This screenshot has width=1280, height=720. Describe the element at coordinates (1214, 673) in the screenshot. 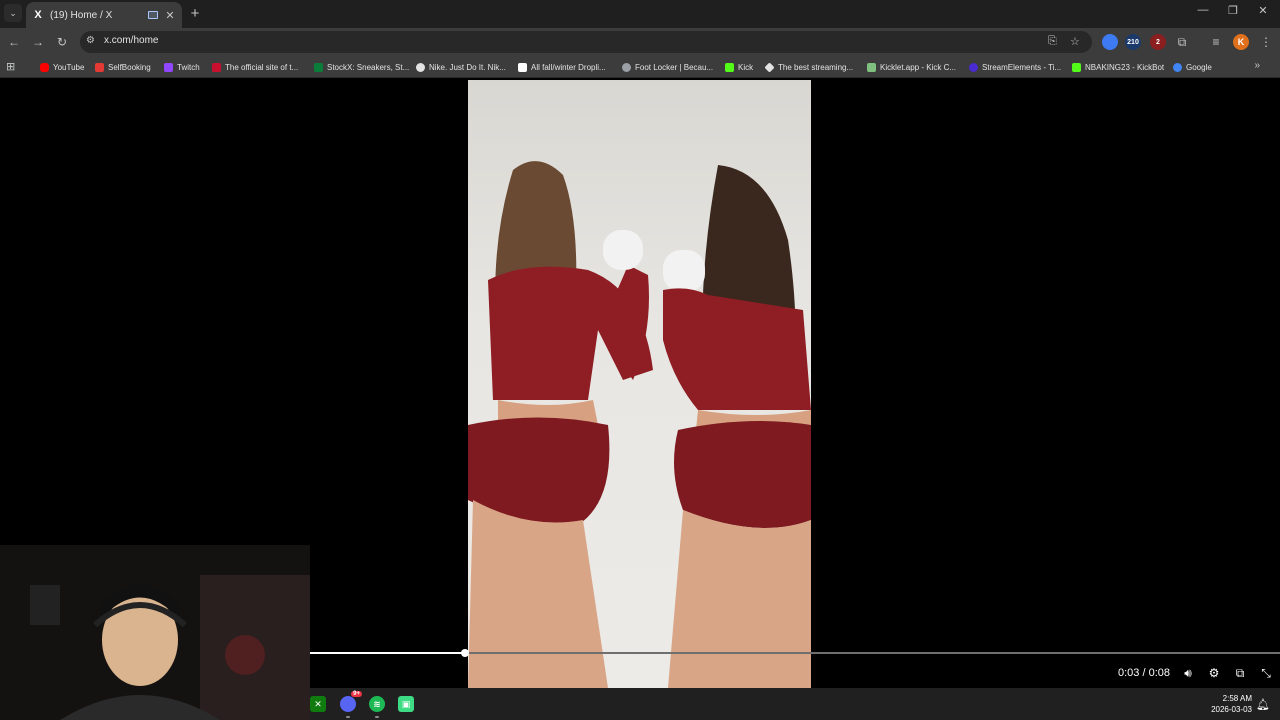

I see `settings-gear-icon: ⚙` at that location.